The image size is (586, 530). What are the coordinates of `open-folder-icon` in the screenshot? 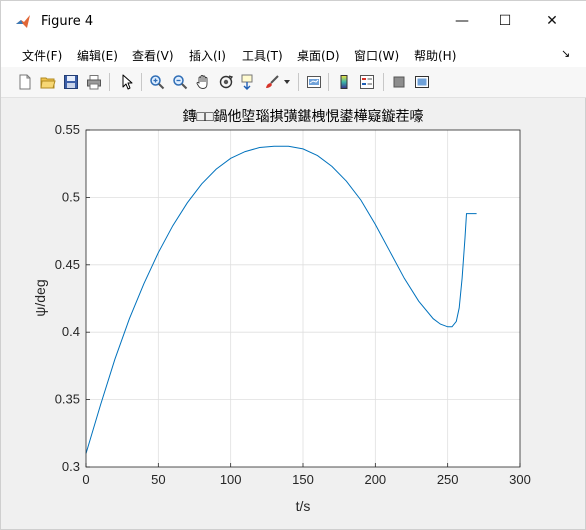 It's located at (48, 82).